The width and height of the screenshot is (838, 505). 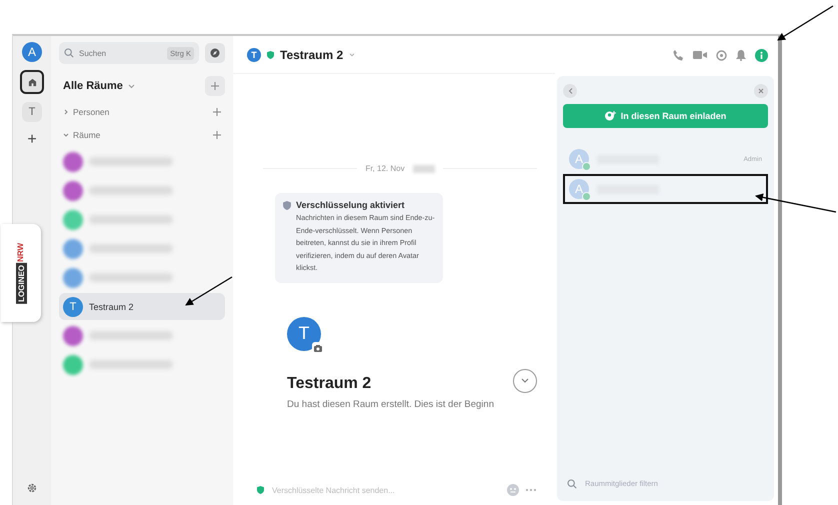 I want to click on section-label: Personen, so click(x=91, y=112).